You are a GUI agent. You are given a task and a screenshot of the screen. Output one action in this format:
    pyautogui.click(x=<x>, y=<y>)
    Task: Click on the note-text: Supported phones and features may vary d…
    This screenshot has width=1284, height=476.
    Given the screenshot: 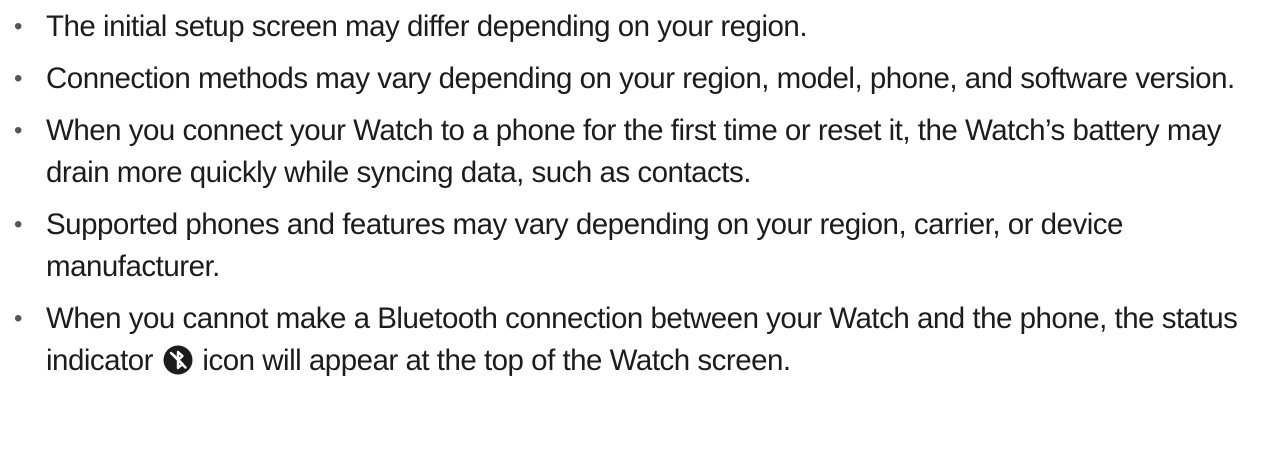 What is the action you would take?
    pyautogui.click(x=584, y=245)
    